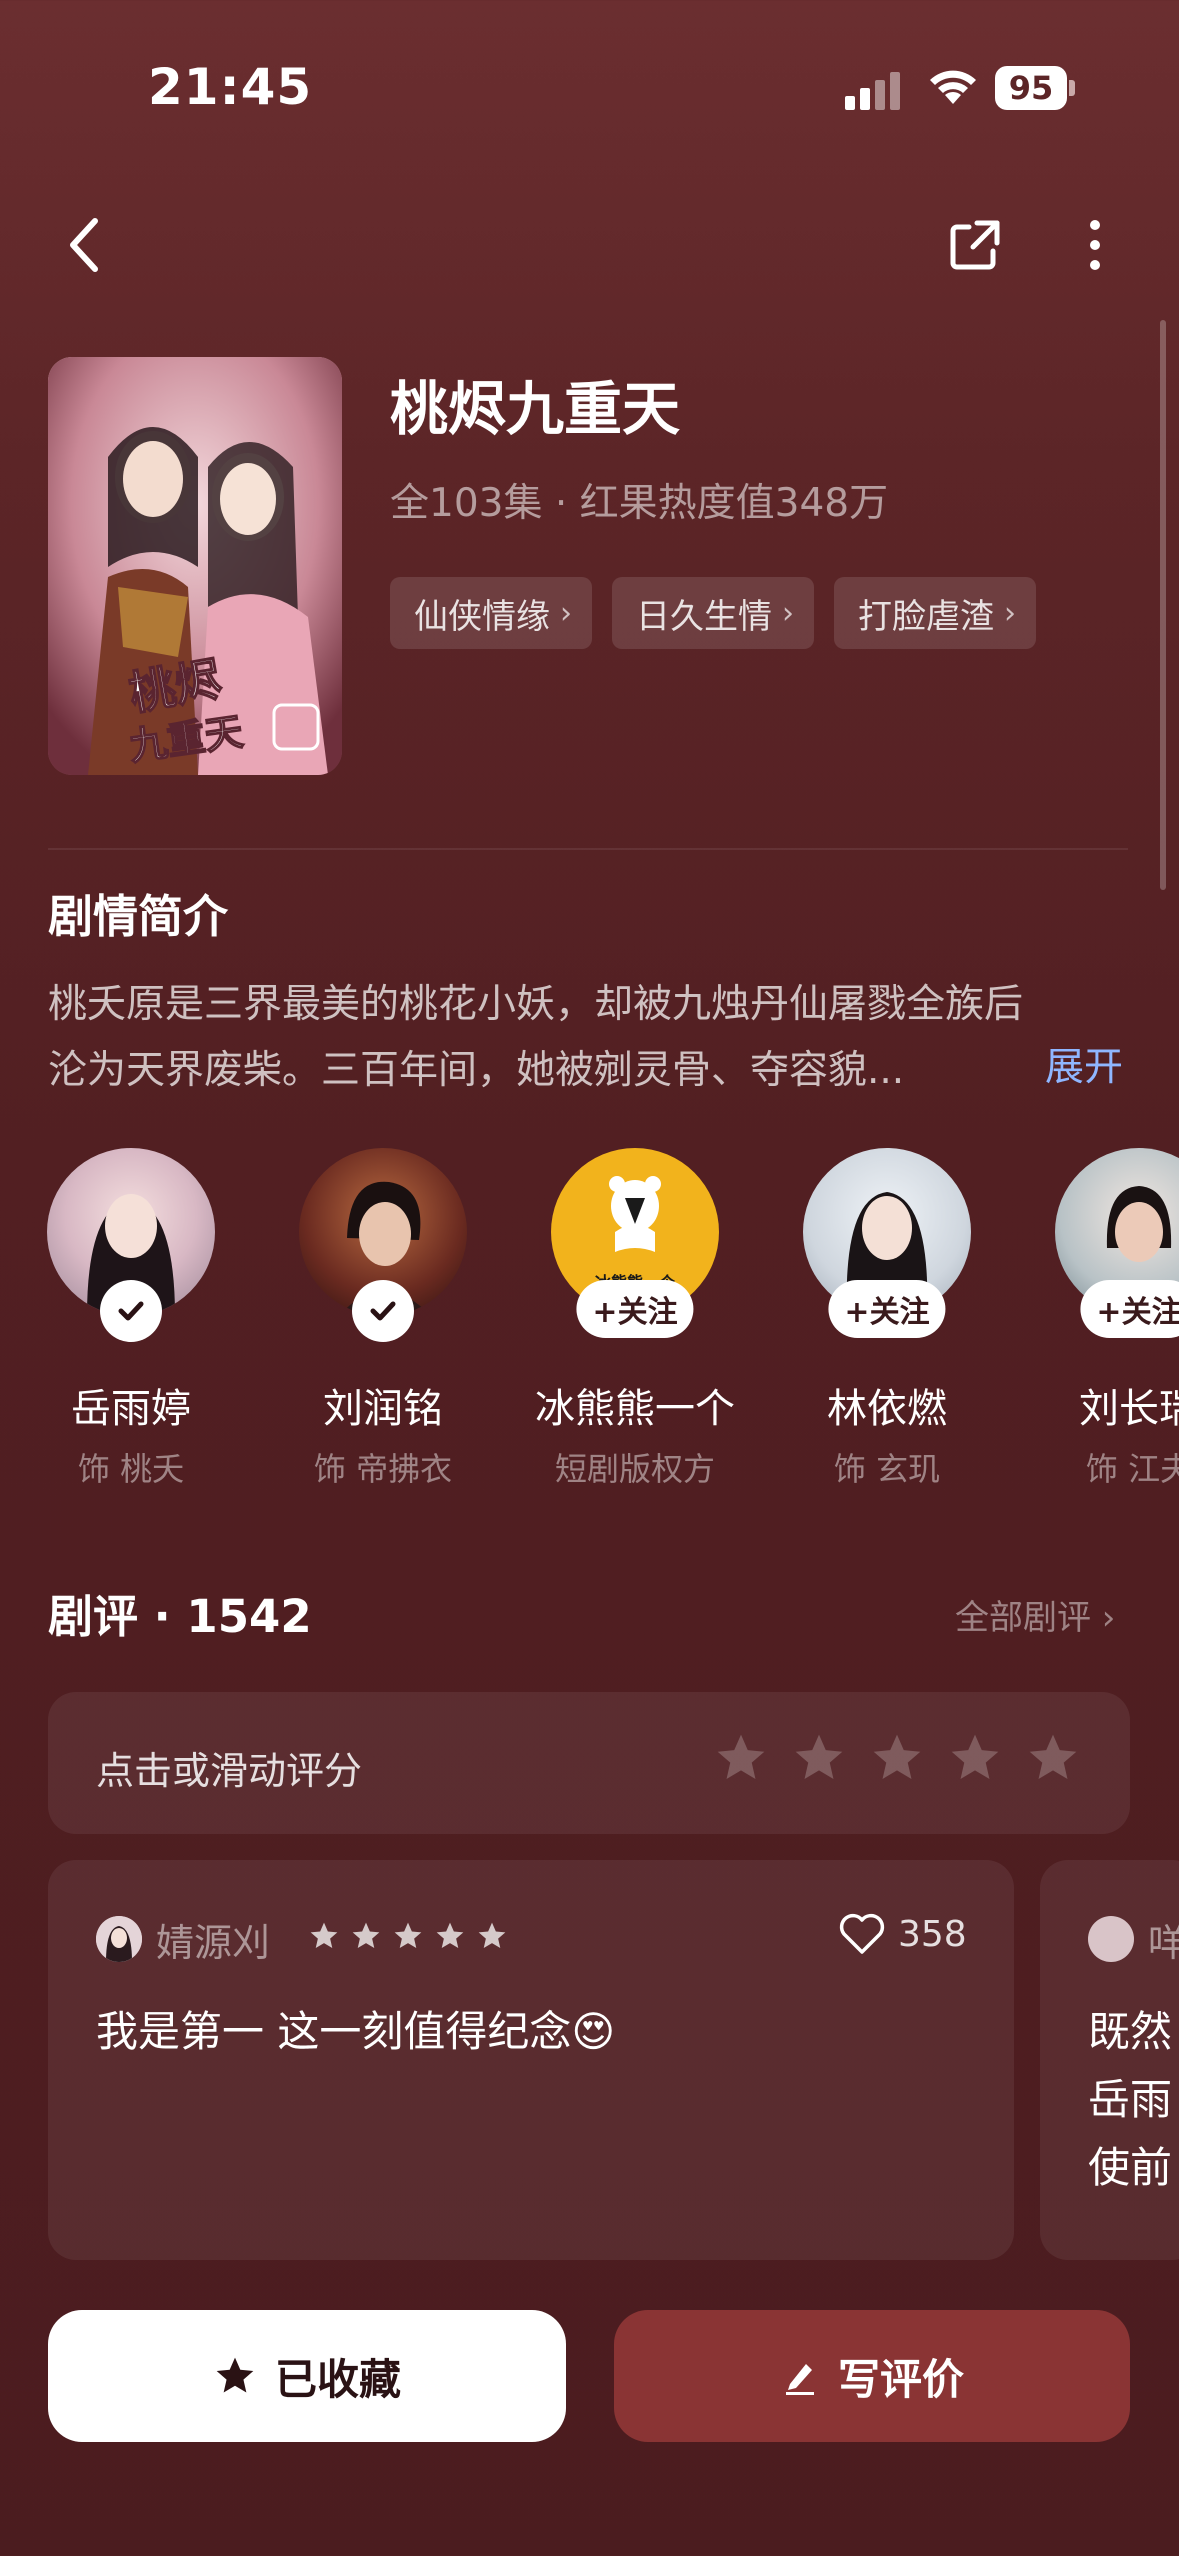  What do you see at coordinates (229, 1771) in the screenshot?
I see `rating-prompt: 点击或滑动评分` at bounding box center [229, 1771].